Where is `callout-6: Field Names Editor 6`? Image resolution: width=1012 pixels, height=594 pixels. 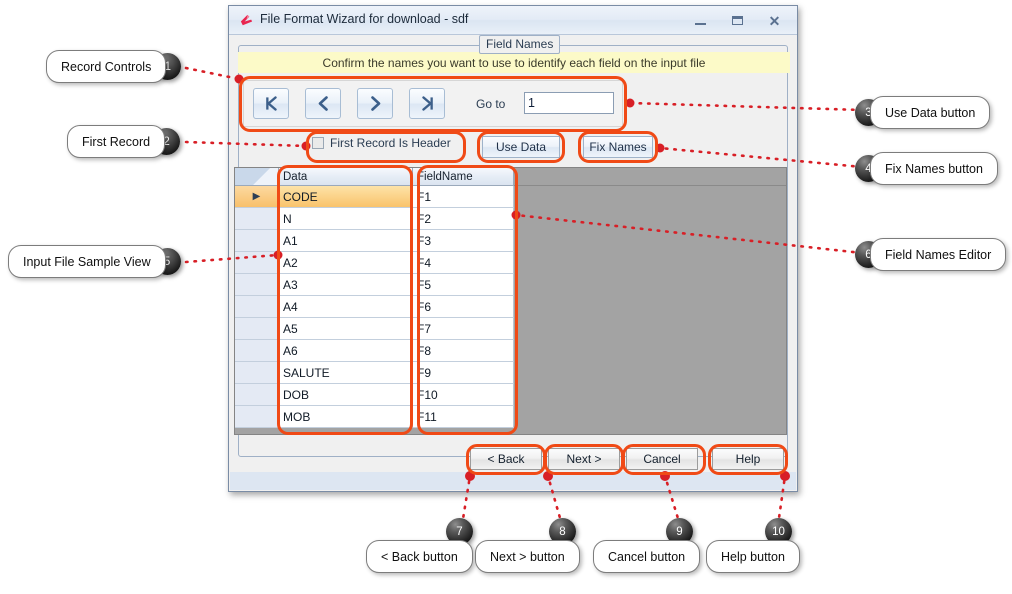
callout-6: Field Names Editor 6 is located at coordinates (931, 254).